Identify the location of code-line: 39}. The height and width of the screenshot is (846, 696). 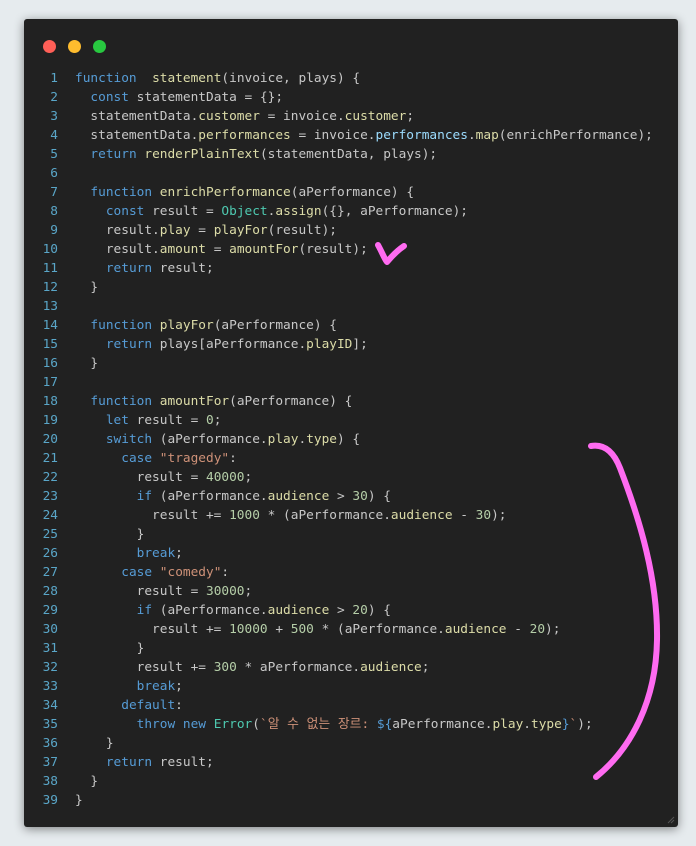
(351, 800).